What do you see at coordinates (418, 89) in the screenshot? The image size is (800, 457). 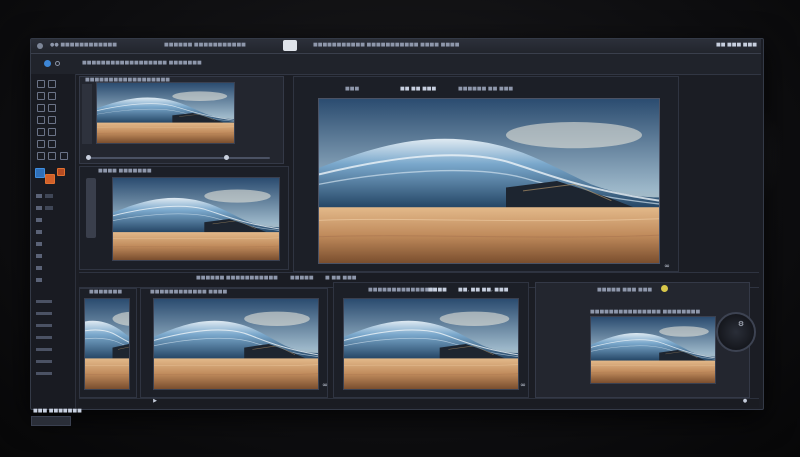 I see `viewer-label-2: ■■ ■■ ■■■` at bounding box center [418, 89].